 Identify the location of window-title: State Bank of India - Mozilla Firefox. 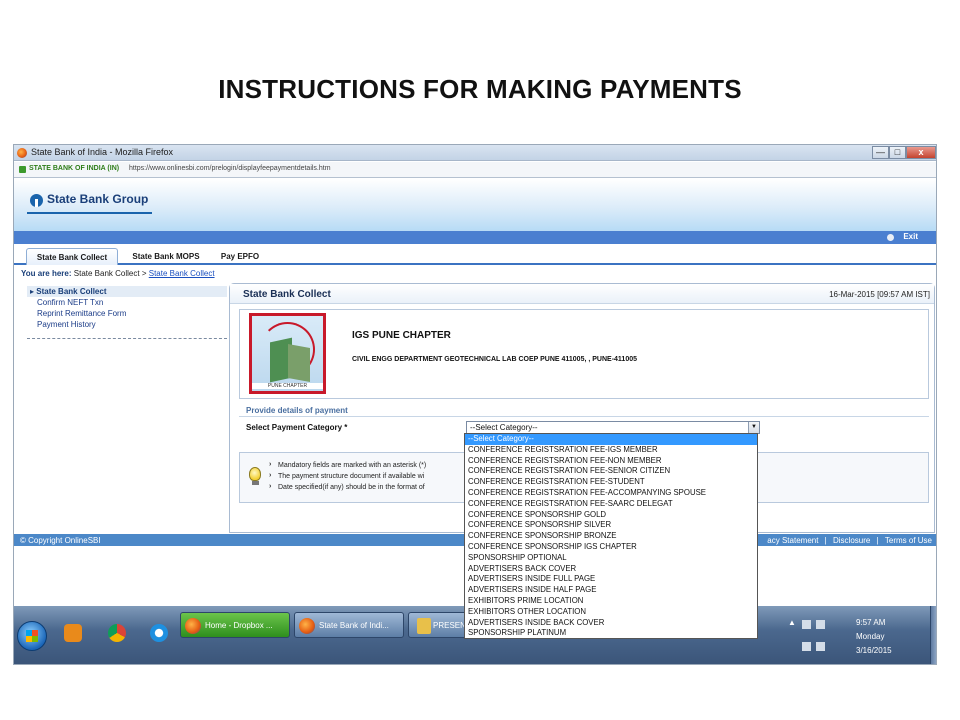
(102, 152).